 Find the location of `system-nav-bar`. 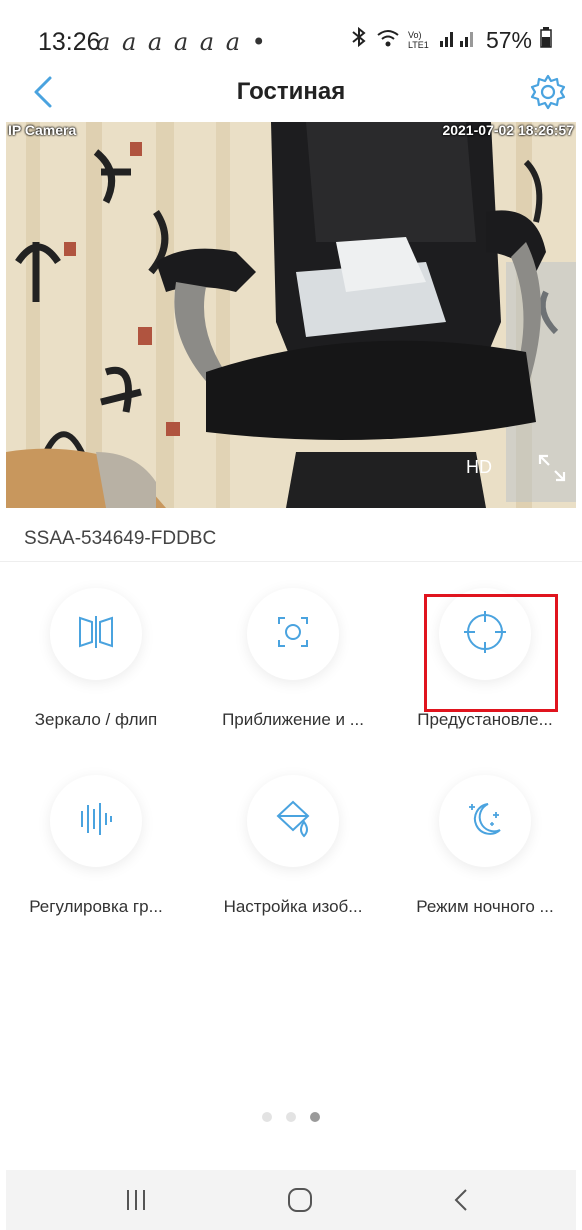

system-nav-bar is located at coordinates (291, 1200).